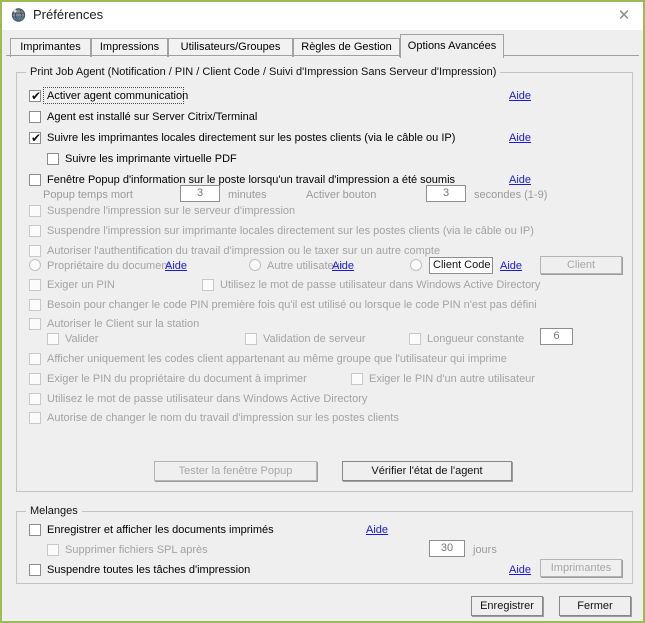  Describe the element at coordinates (35, 211) in the screenshot. I see `checkbox-suspendre-serveur` at that location.